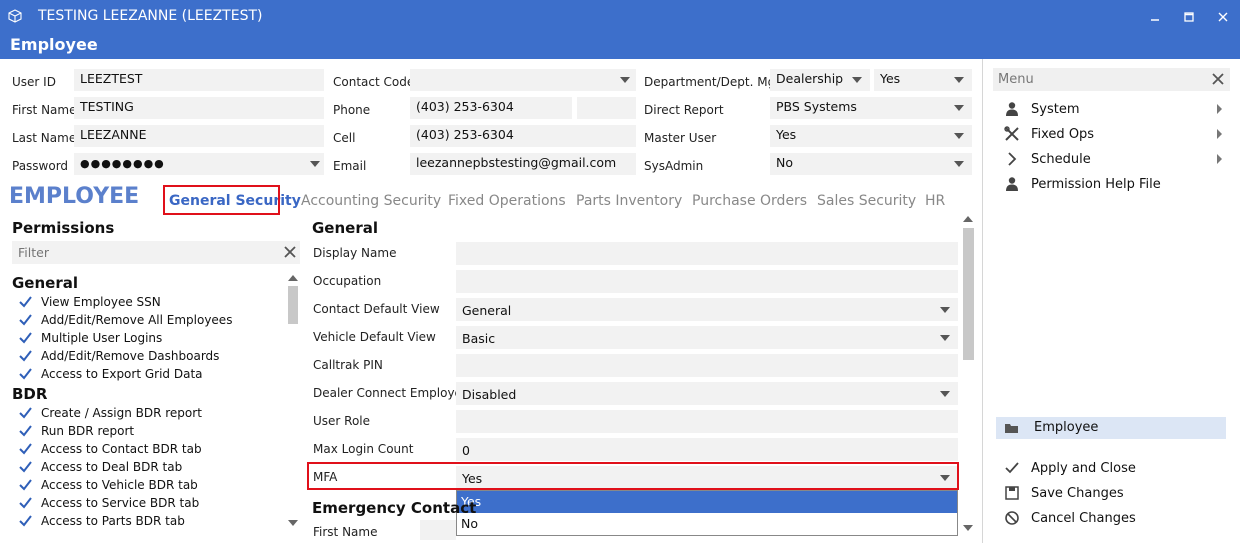  Describe the element at coordinates (935, 201) in the screenshot. I see `tab-hr: HR` at that location.